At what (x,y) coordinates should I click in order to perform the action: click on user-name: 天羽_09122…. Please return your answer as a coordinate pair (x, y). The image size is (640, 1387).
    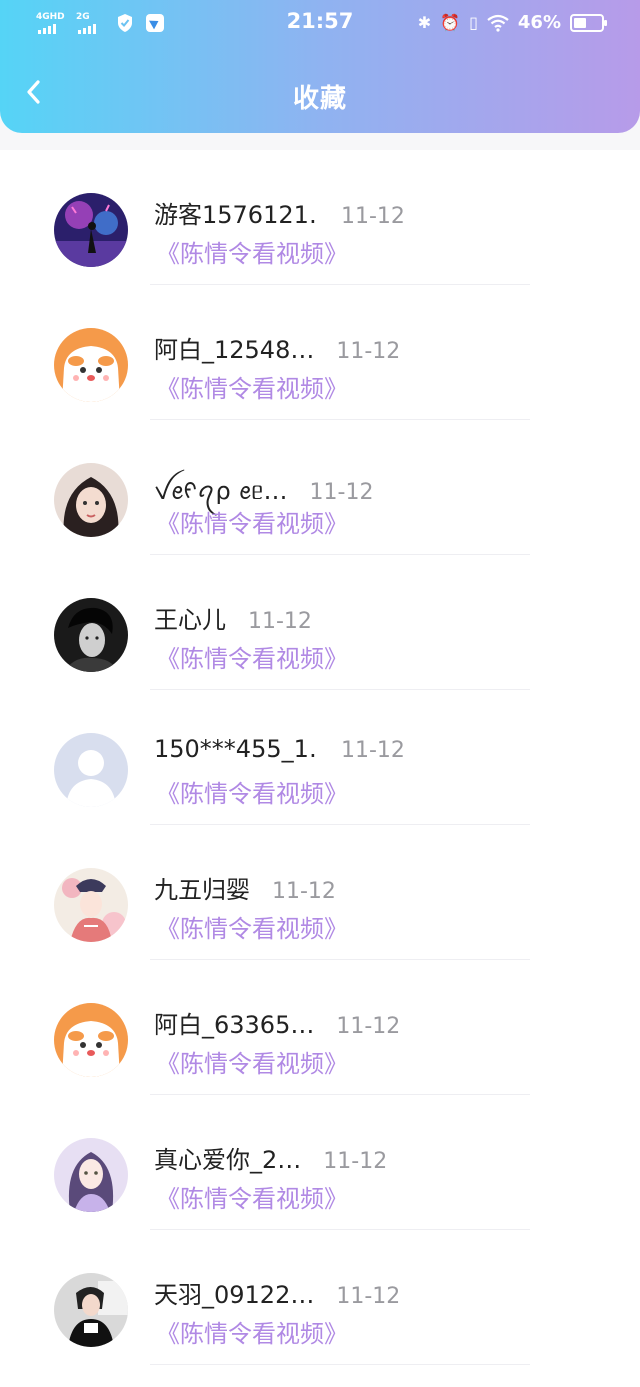
    Looking at the image, I should click on (234, 1292).